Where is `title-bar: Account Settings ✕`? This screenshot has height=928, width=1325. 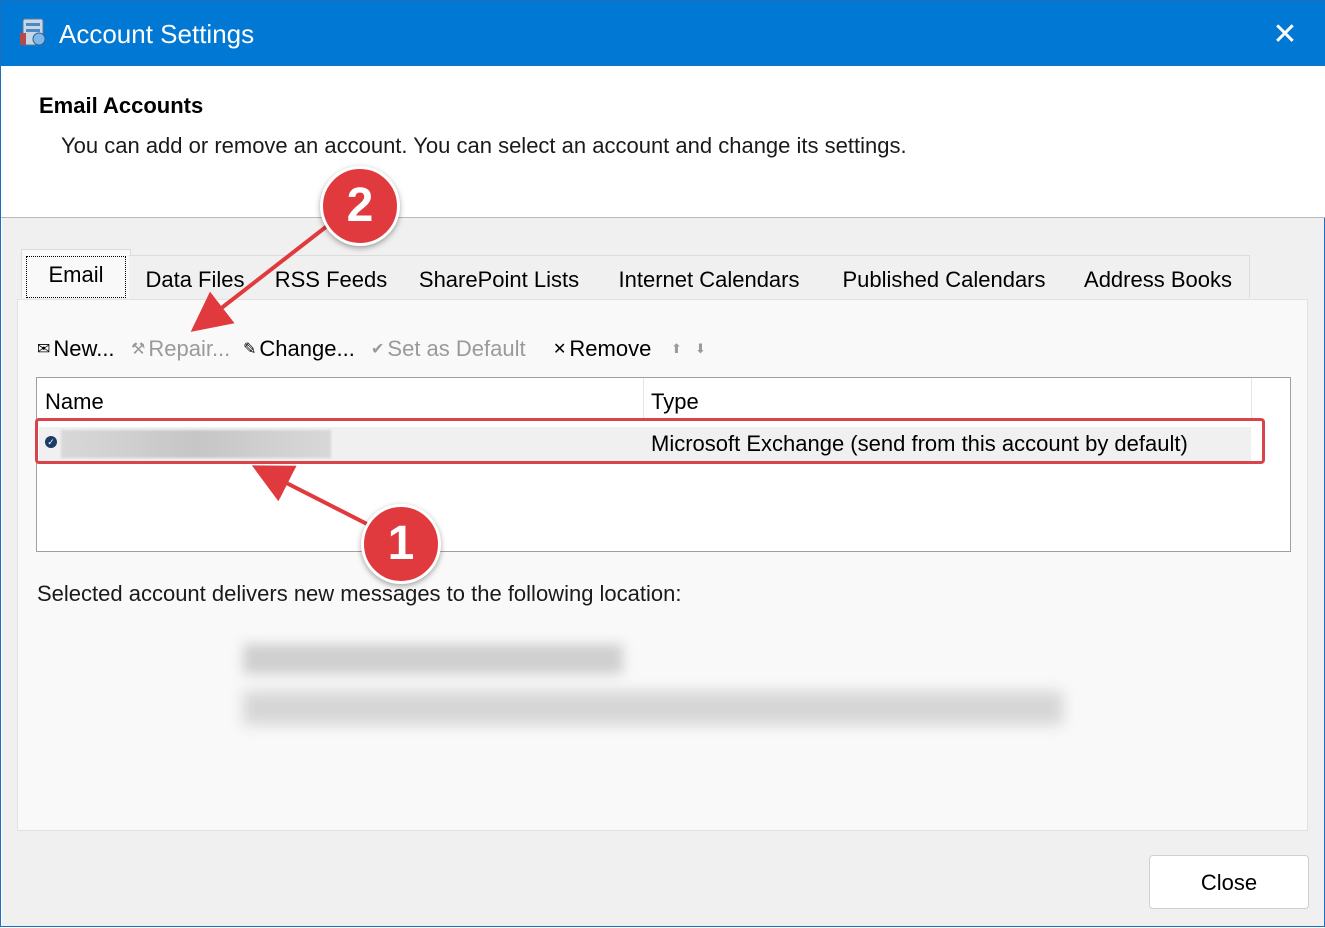 title-bar: Account Settings ✕ is located at coordinates (663, 33).